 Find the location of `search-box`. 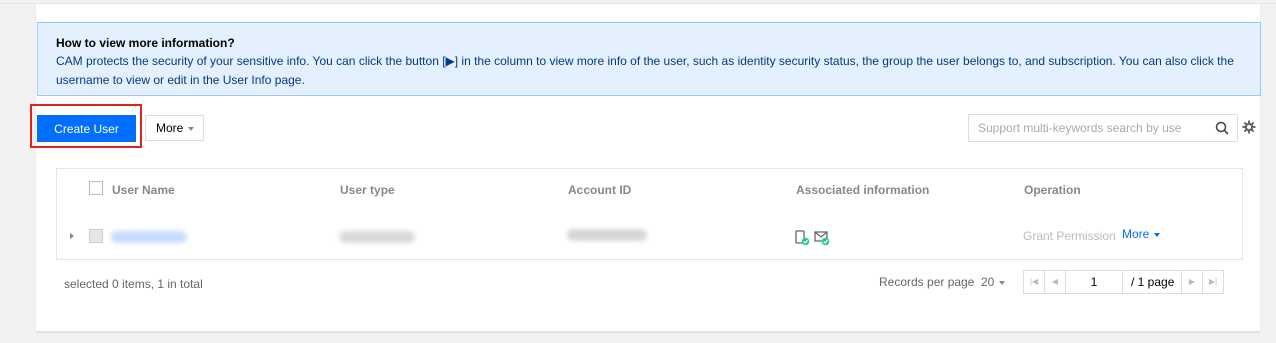

search-box is located at coordinates (1103, 128).